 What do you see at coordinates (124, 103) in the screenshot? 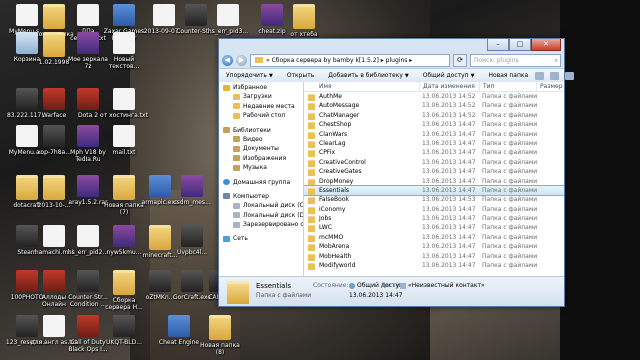
I see `desktop-icon: от хостинга.txt` at bounding box center [124, 103].